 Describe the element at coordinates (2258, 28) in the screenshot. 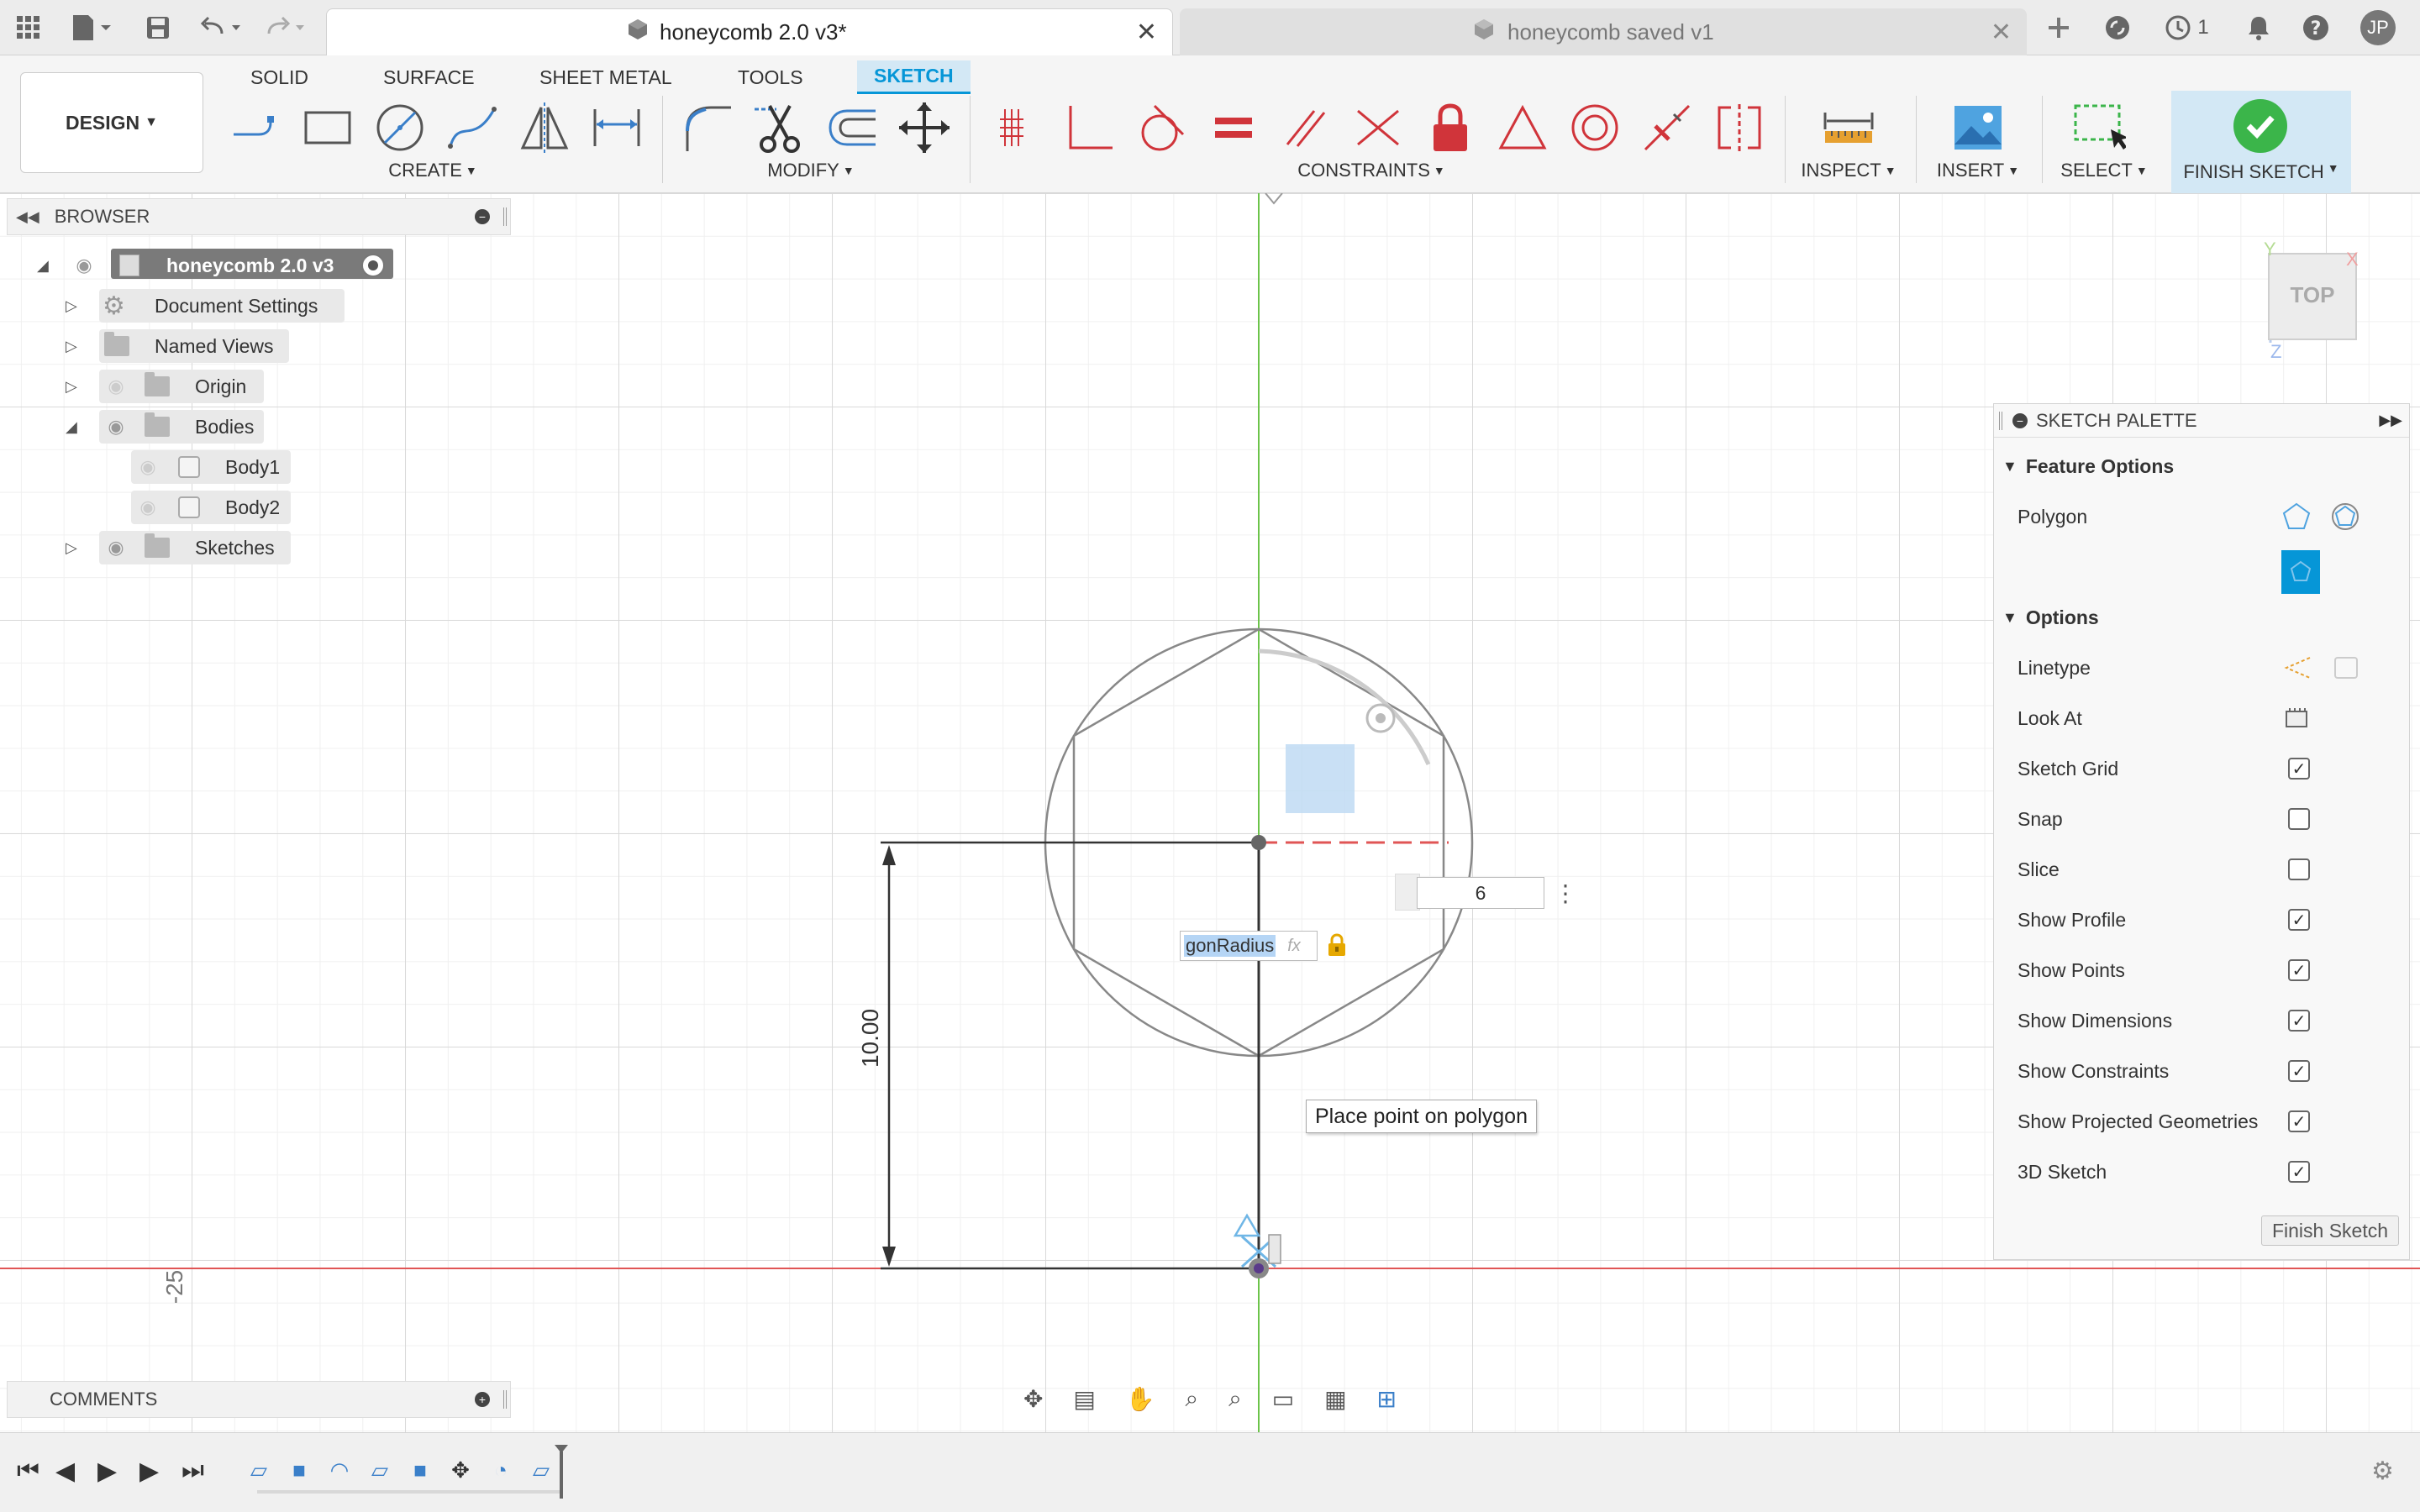

I see `notifications-bell-icon` at that location.